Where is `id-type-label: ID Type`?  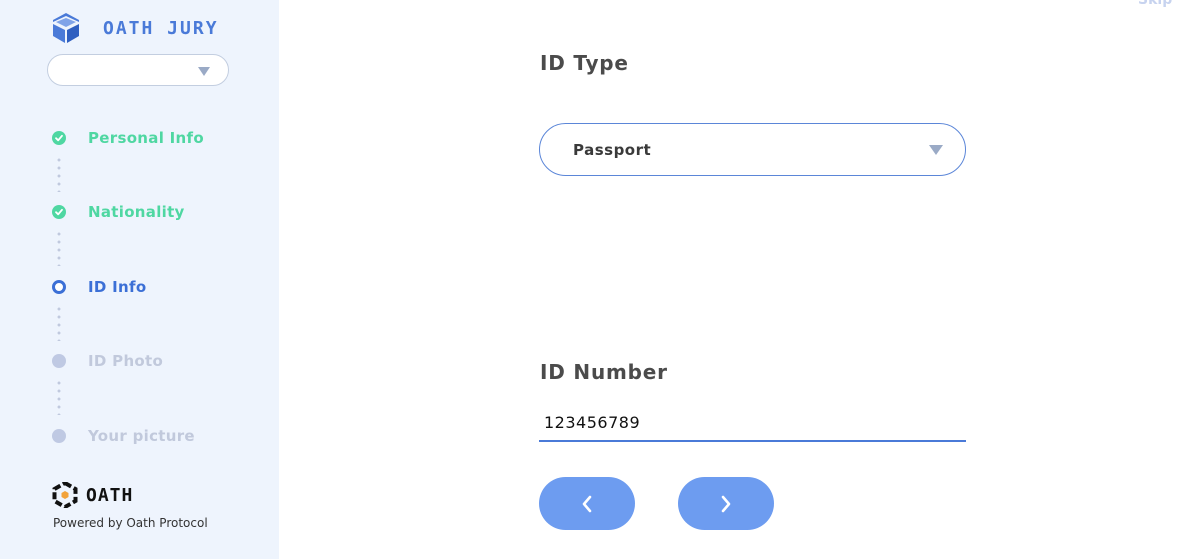 id-type-label: ID Type is located at coordinates (584, 63).